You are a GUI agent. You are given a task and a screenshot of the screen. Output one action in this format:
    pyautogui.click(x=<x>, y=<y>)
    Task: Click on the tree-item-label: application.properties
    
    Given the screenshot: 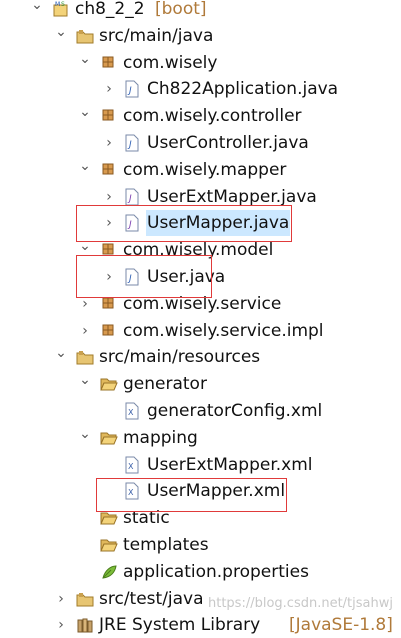 What is the action you would take?
    pyautogui.click(x=216, y=572)
    